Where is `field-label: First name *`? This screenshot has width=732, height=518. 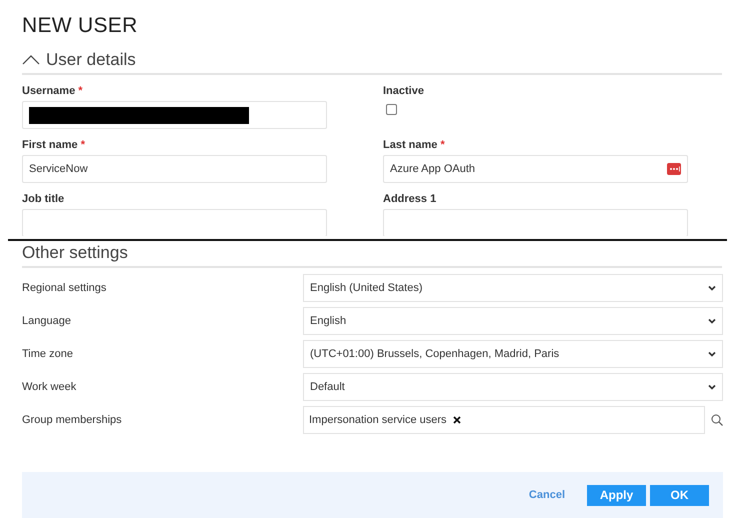 field-label: First name * is located at coordinates (53, 145).